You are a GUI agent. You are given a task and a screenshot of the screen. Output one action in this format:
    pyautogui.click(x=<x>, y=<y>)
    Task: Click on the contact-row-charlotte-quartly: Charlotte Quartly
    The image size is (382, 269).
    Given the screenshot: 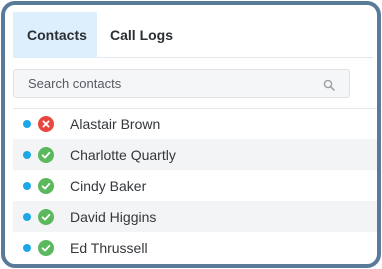 What is the action you would take?
    pyautogui.click(x=195, y=154)
    